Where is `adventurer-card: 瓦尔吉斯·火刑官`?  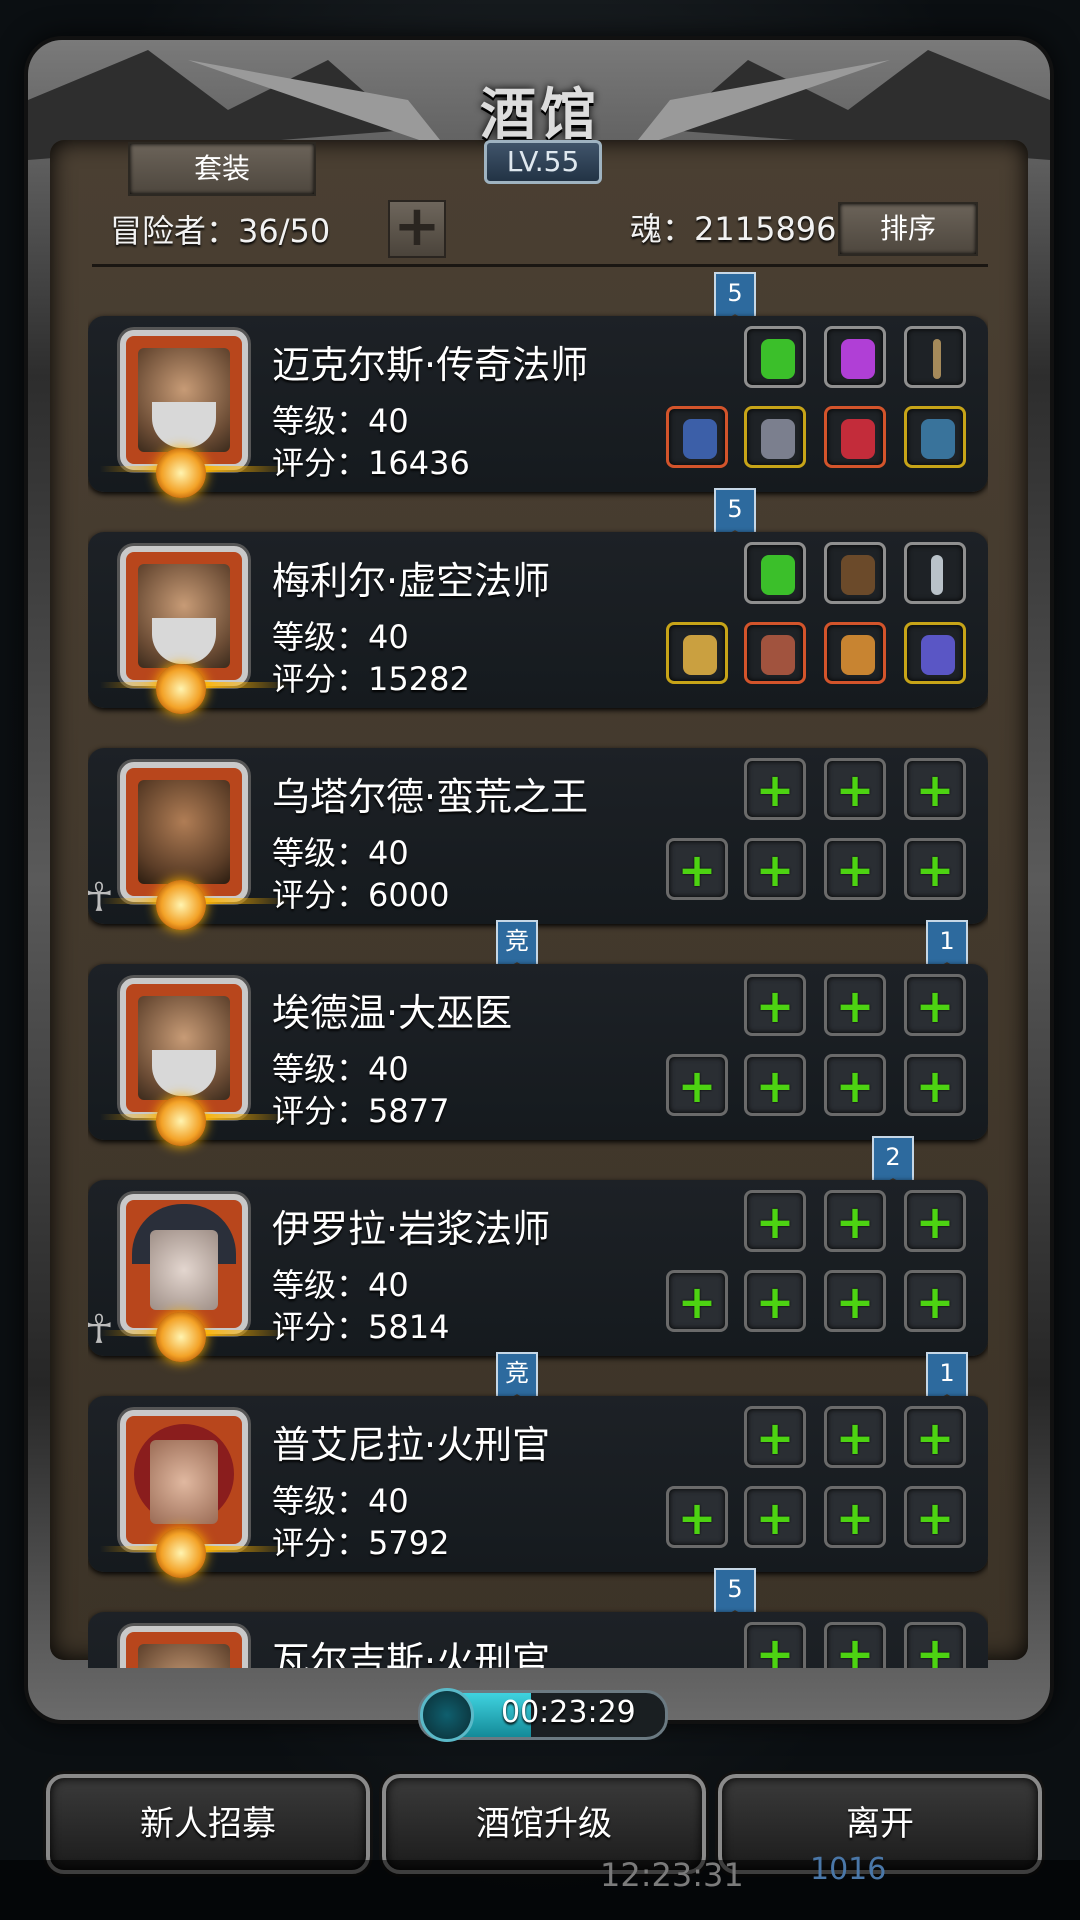 adventurer-card: 瓦尔吉斯·火刑官 is located at coordinates (538, 1640).